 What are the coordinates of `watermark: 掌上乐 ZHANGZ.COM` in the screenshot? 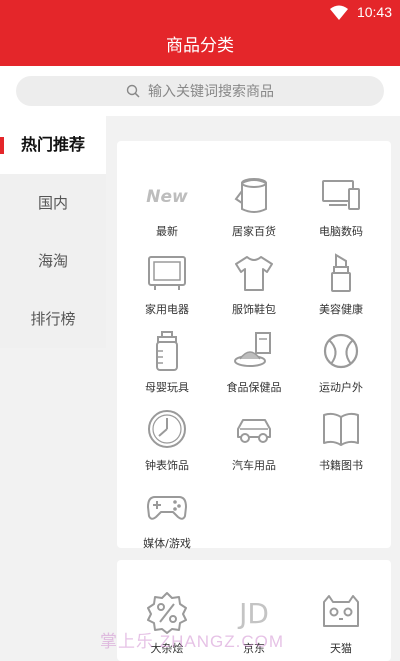 It's located at (192, 641).